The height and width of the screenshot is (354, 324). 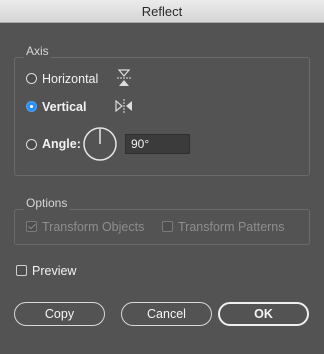 What do you see at coordinates (167, 226) in the screenshot?
I see `transform-patterns-checkbox` at bounding box center [167, 226].